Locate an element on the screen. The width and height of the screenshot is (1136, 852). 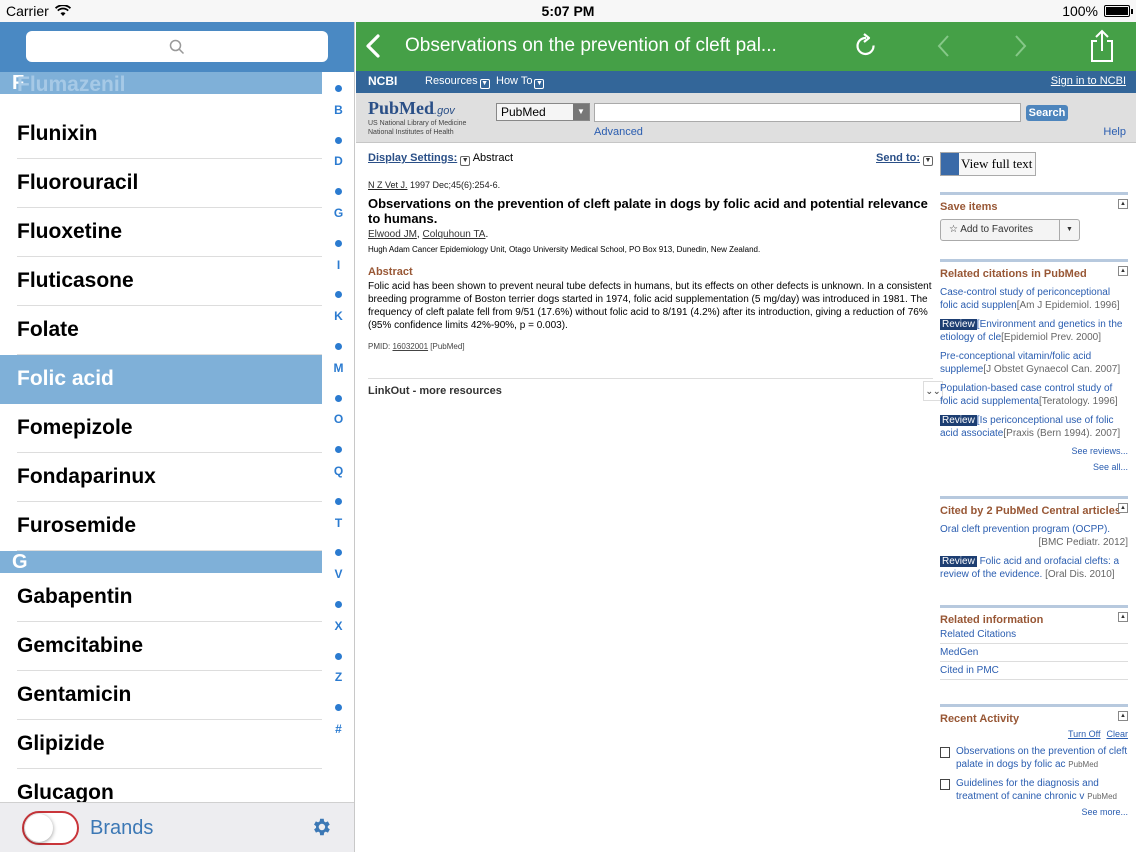
display-settings-link: Display Settings: is located at coordinates (412, 158).